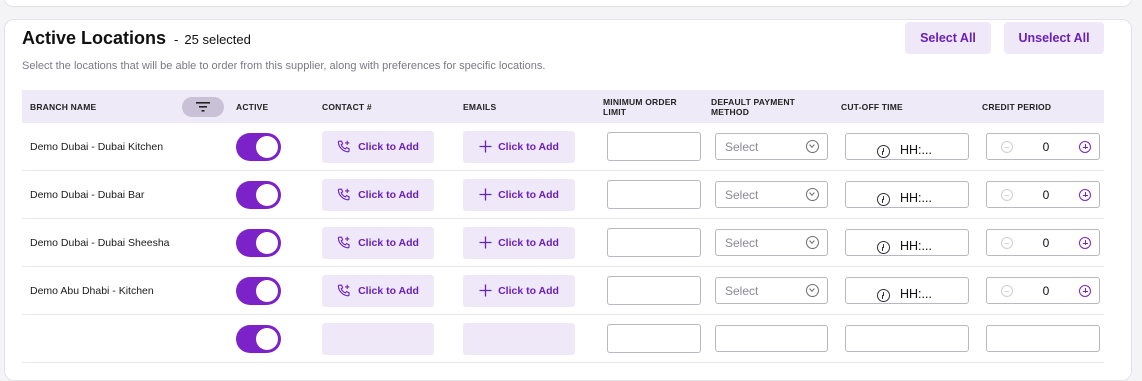 The height and width of the screenshot is (381, 1142). I want to click on select-all-button: Select All, so click(948, 38).